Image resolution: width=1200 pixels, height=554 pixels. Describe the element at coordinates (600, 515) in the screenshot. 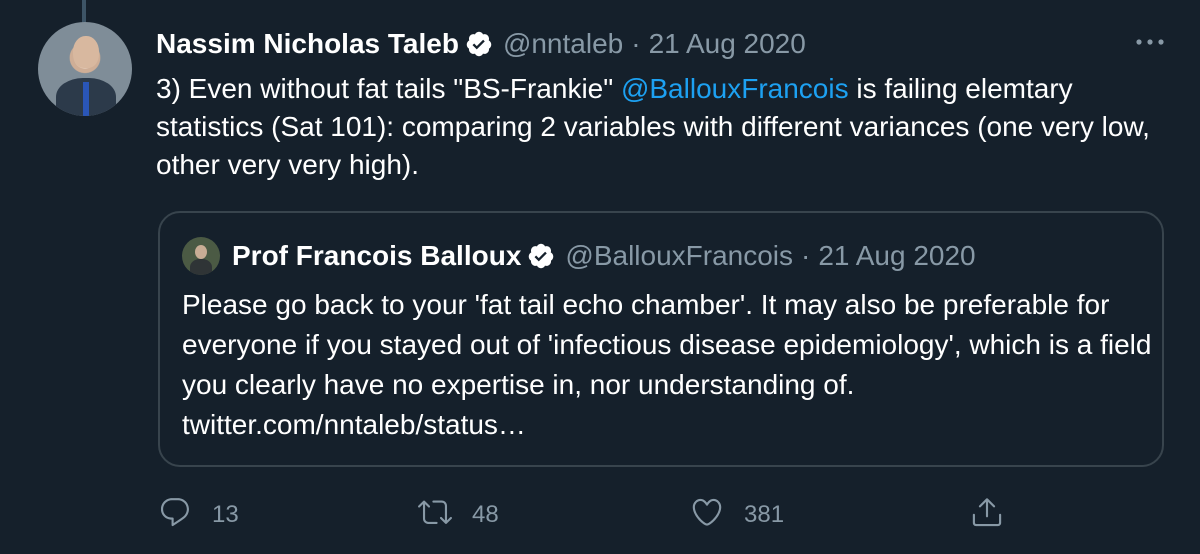

I see `tweet-action-bar: 13 48 381` at that location.